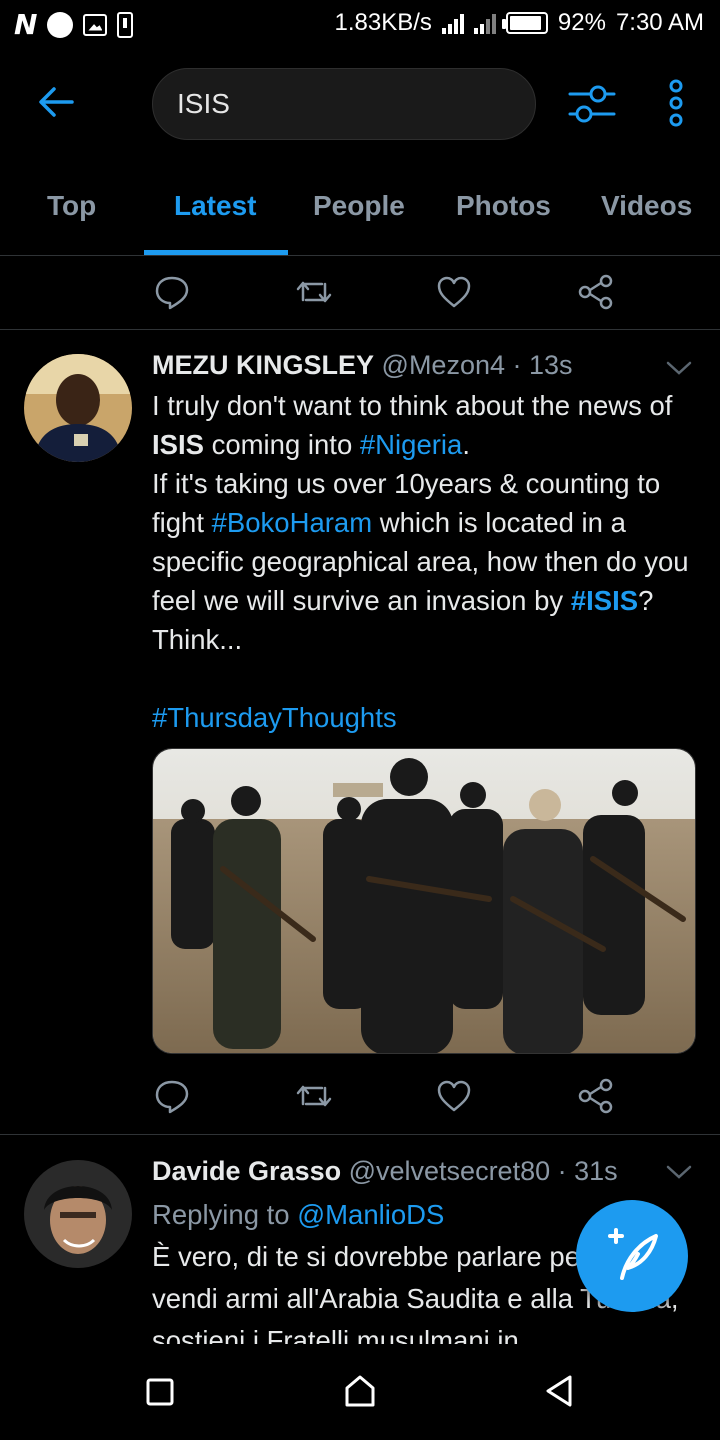 This screenshot has height=1440, width=720. What do you see at coordinates (646, 206) in the screenshot?
I see `tab-videos: Videos` at bounding box center [646, 206].